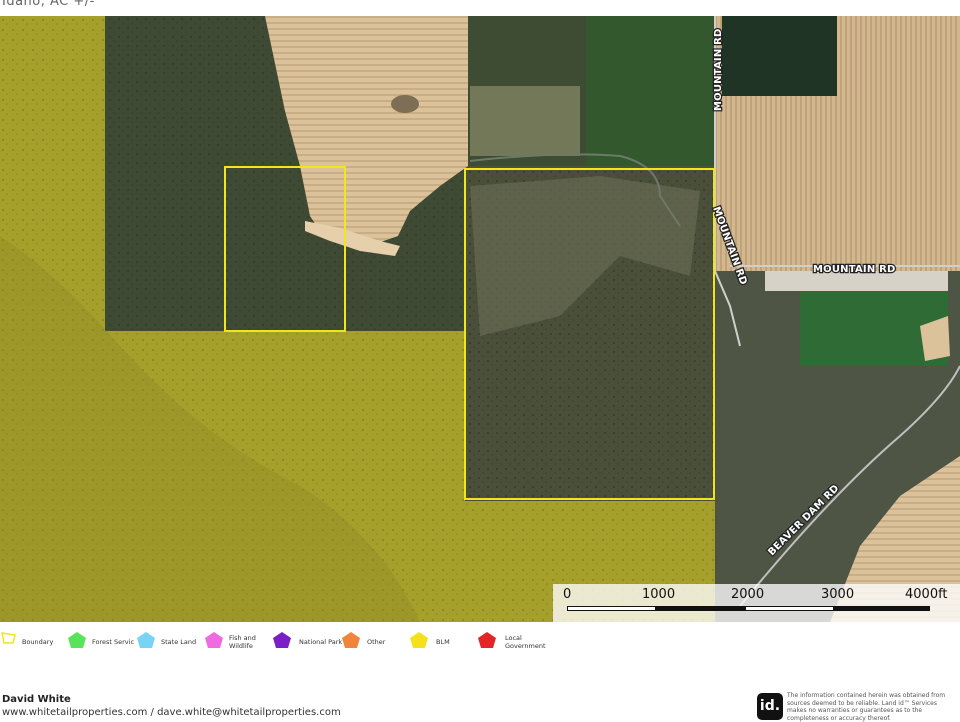  What do you see at coordinates (419, 640) in the screenshot?
I see `blm-icon` at bounding box center [419, 640].